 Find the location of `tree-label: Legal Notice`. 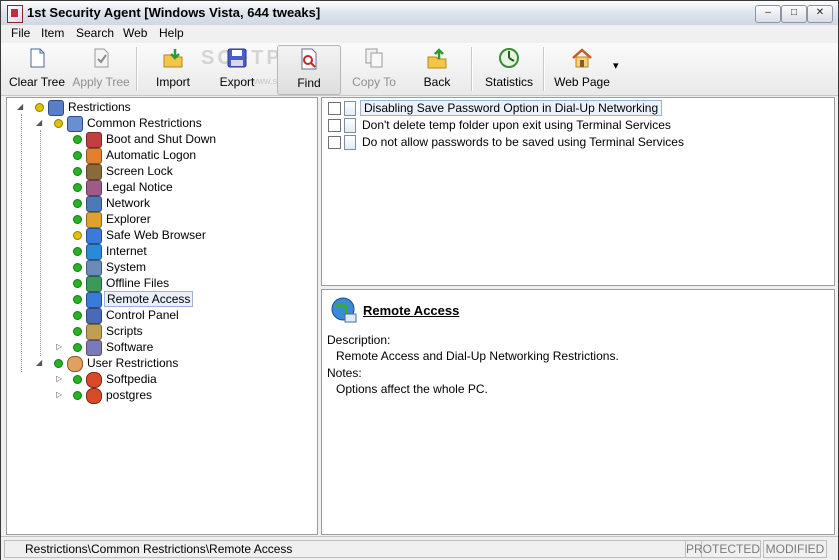

tree-label: Legal Notice is located at coordinates (139, 187).